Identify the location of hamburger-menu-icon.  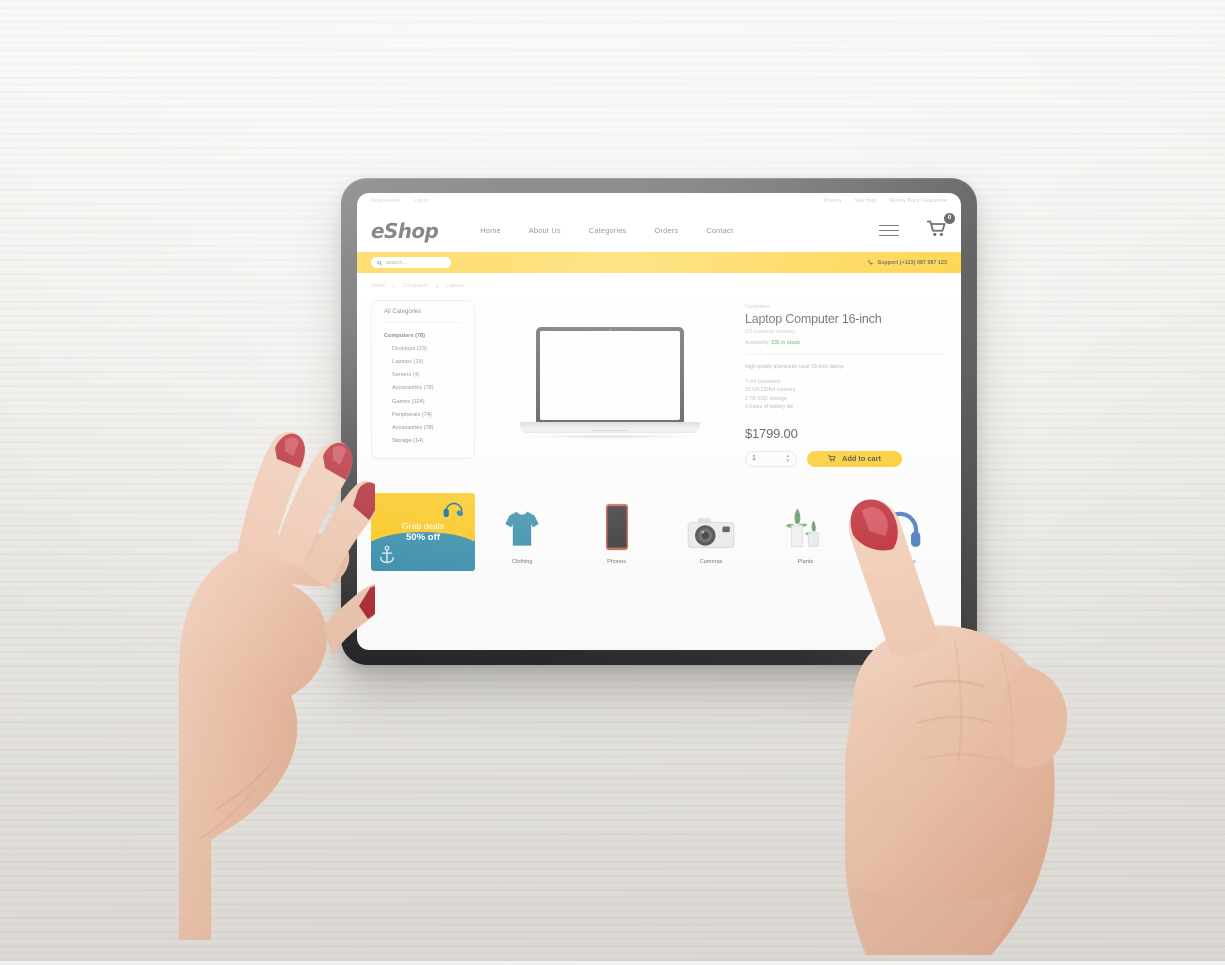
(889, 230).